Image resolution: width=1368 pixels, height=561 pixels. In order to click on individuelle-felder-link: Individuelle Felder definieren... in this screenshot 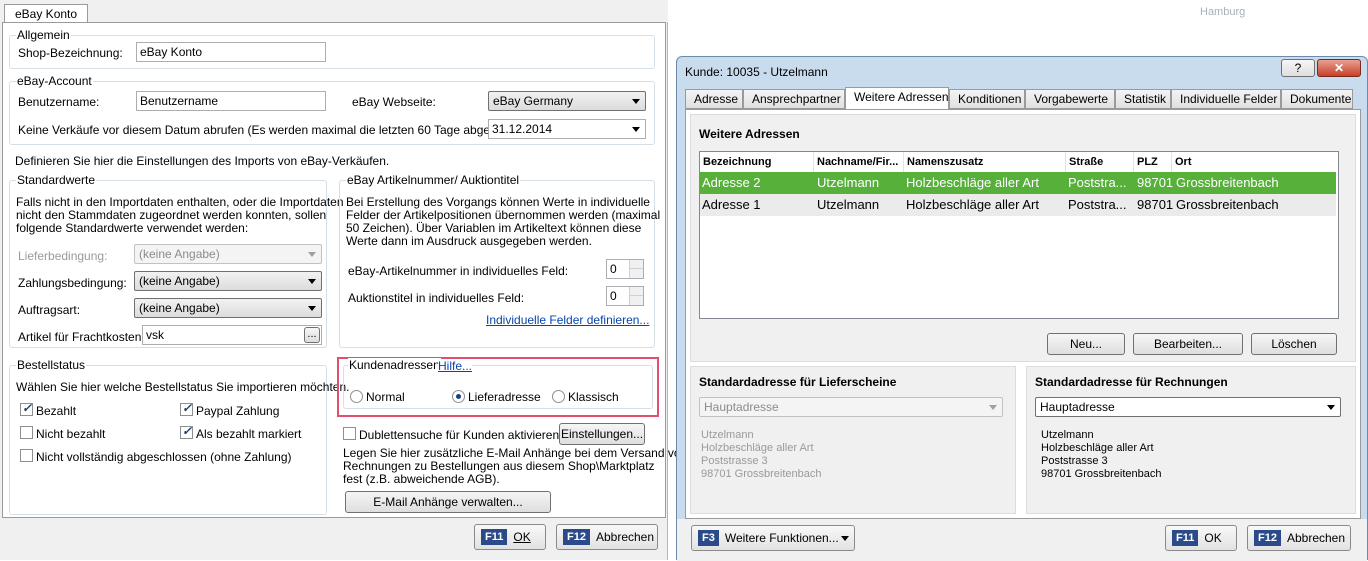, I will do `click(567, 320)`.